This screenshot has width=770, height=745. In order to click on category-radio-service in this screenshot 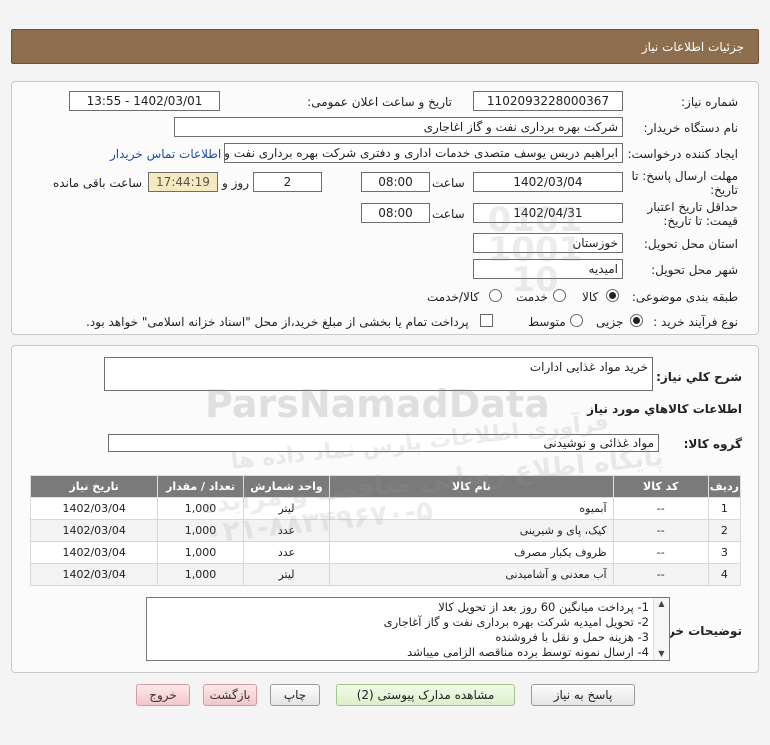, I will do `click(559, 295)`.